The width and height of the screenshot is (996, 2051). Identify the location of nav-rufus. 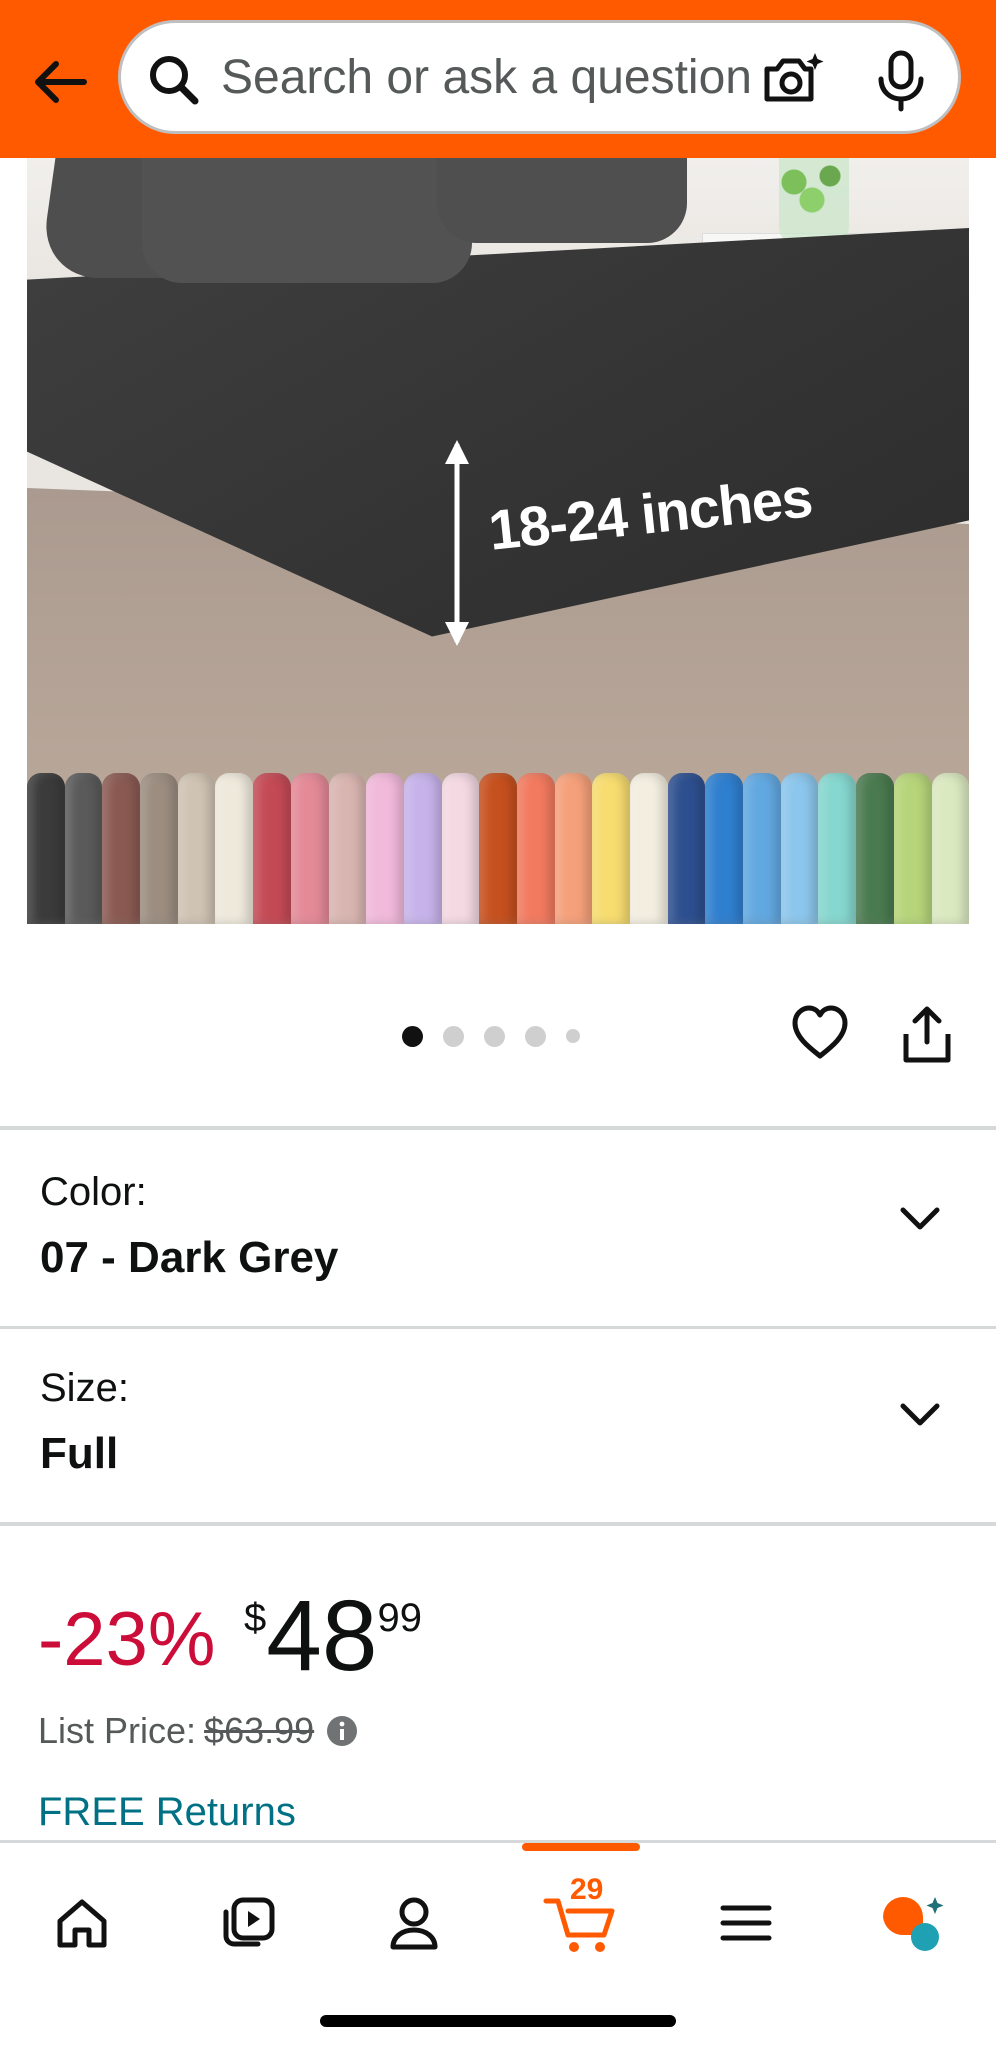
(912, 1923).